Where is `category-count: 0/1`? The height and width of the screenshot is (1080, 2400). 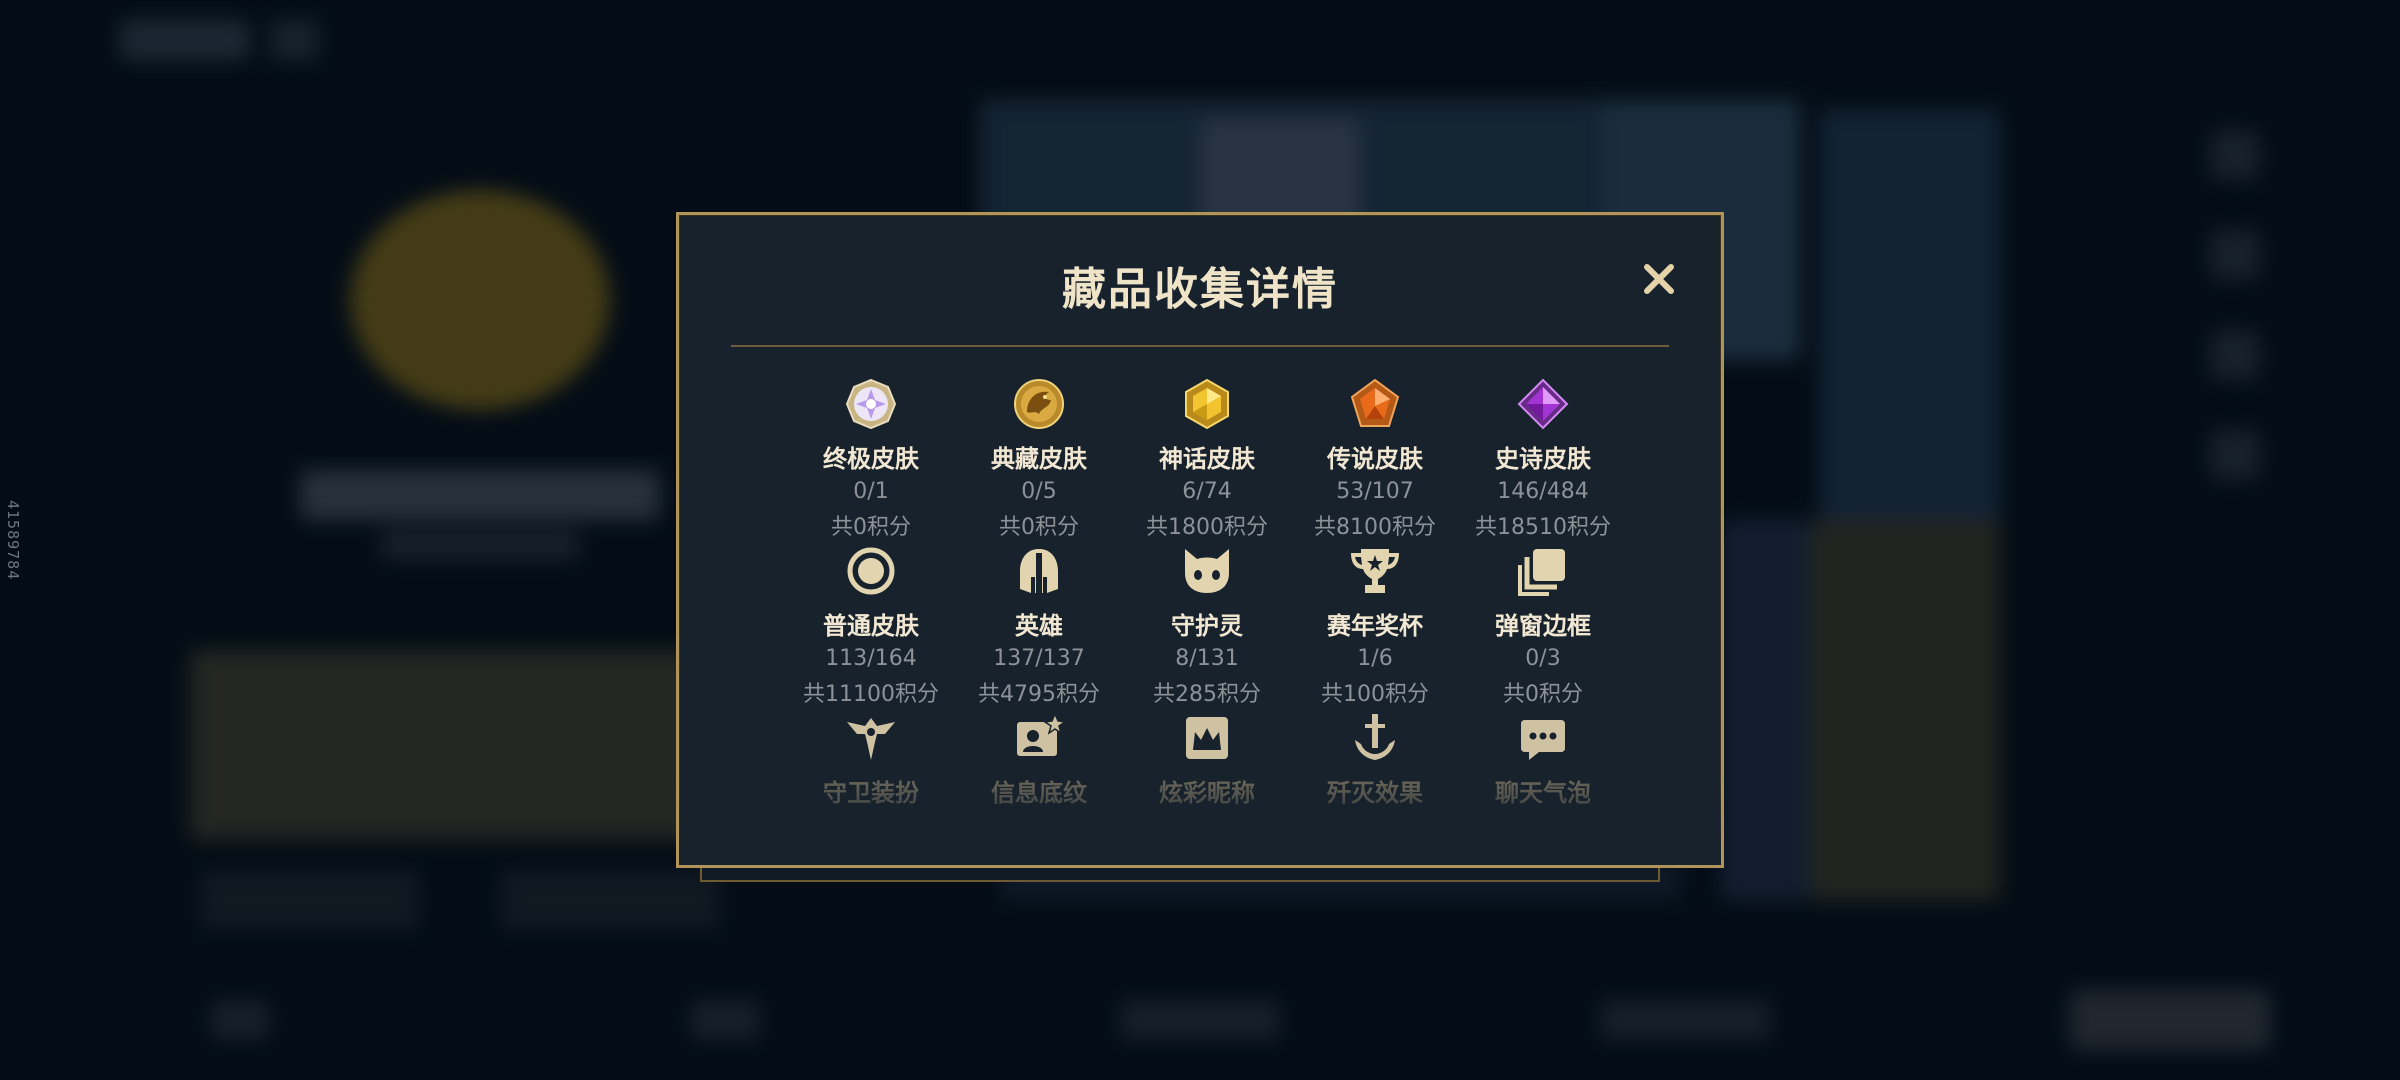 category-count: 0/1 is located at coordinates (871, 491).